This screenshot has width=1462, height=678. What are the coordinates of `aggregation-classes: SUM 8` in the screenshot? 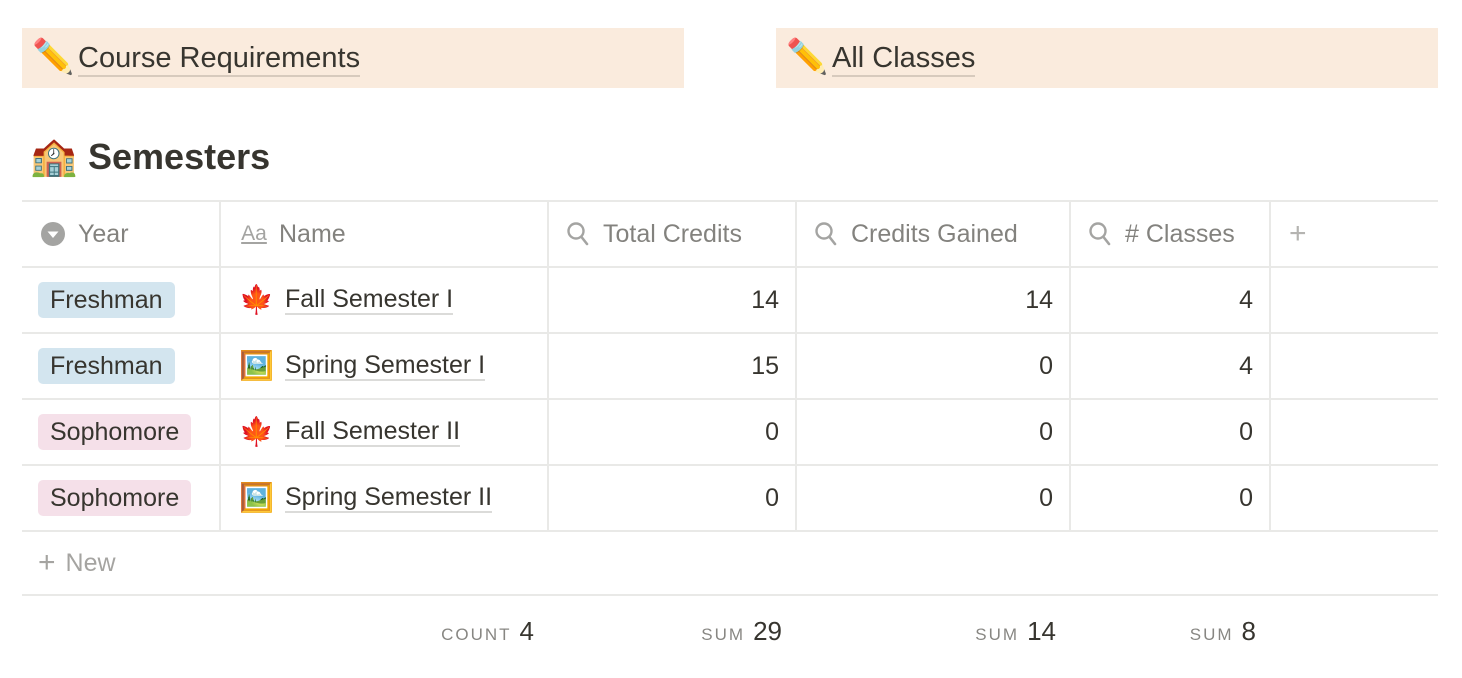 It's located at (1223, 631).